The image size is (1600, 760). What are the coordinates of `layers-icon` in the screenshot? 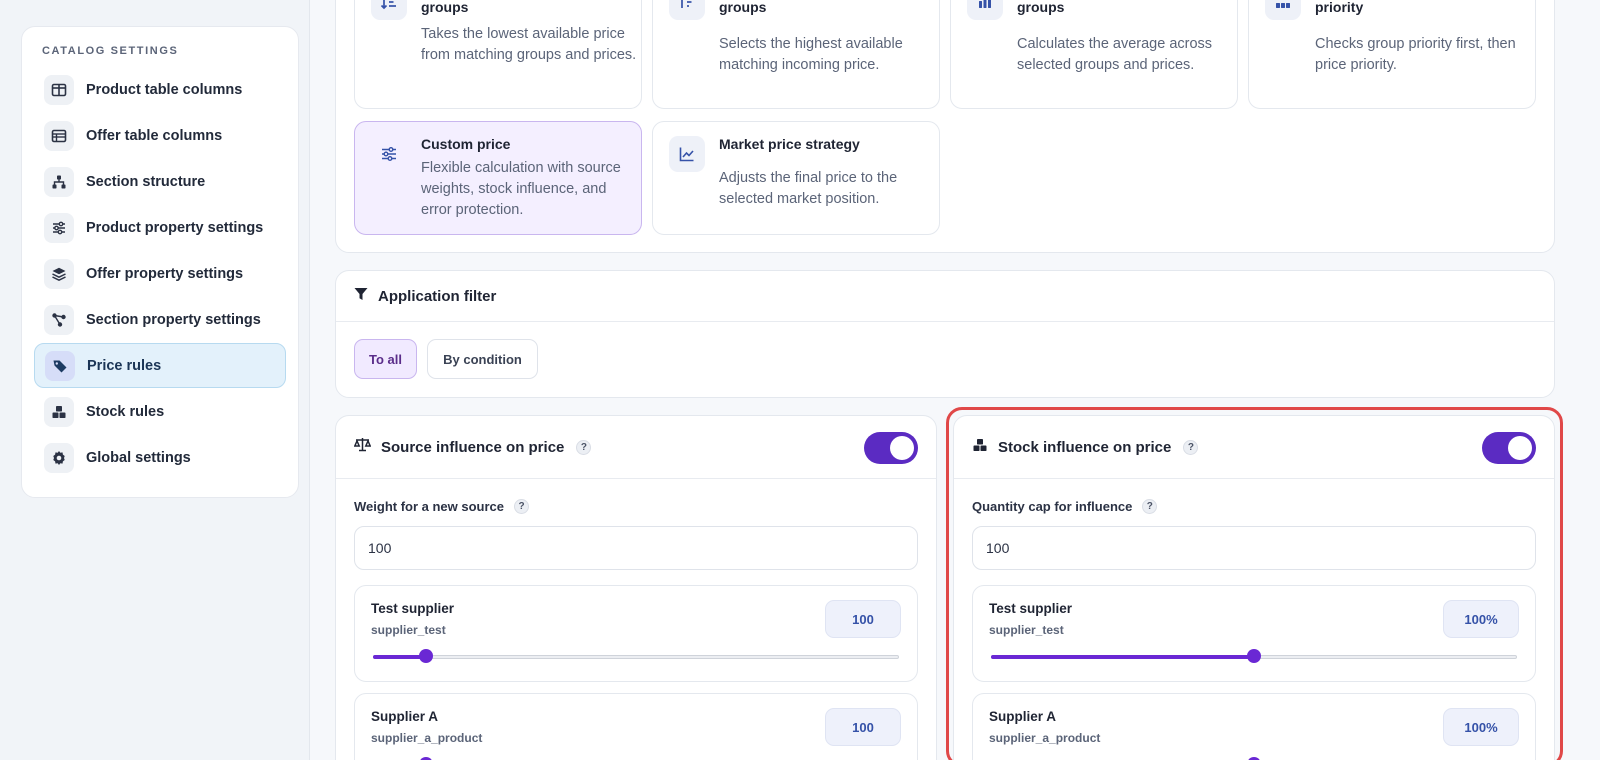 It's located at (59, 273).